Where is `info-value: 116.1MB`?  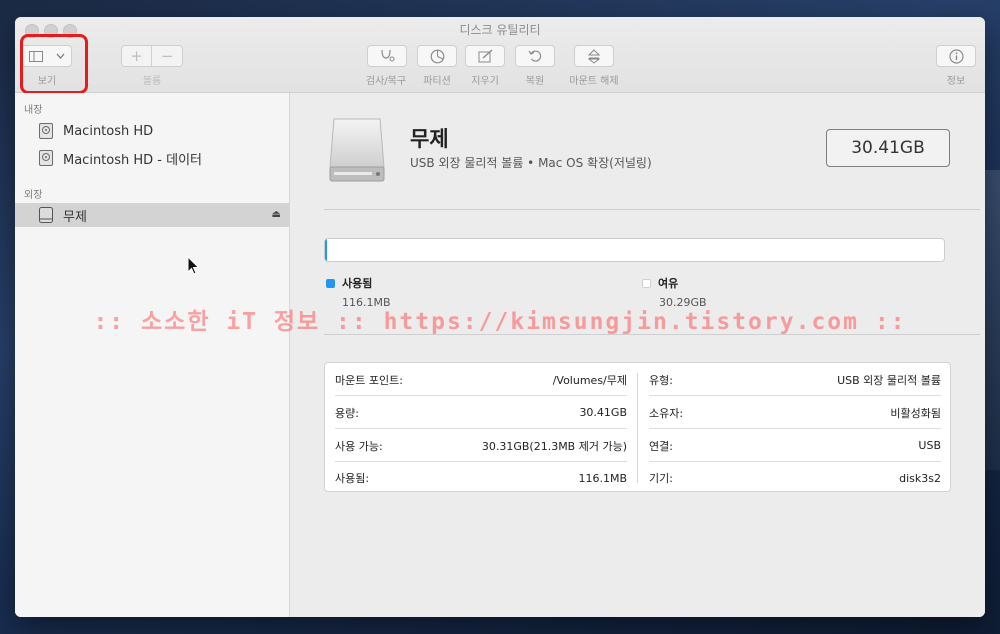
info-value: 116.1MB is located at coordinates (602, 478).